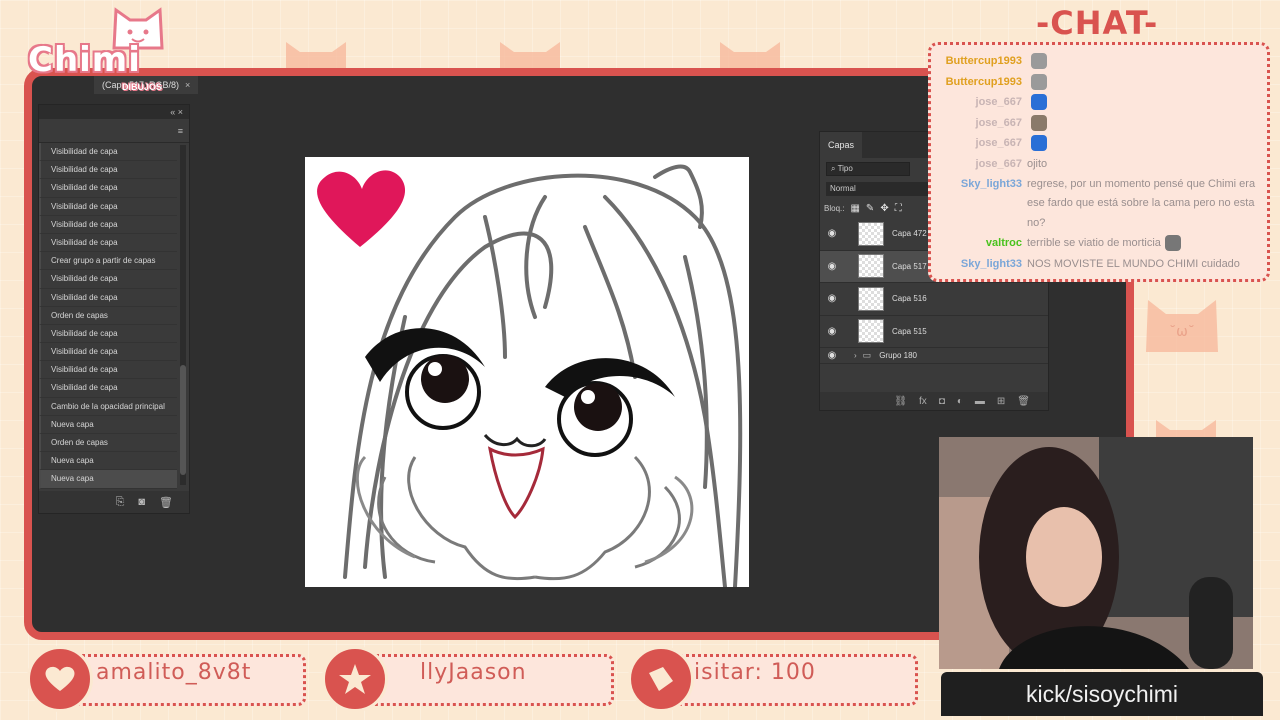 The width and height of the screenshot is (1280, 720). I want to click on layer-row: ◉ Capa 516, so click(934, 299).